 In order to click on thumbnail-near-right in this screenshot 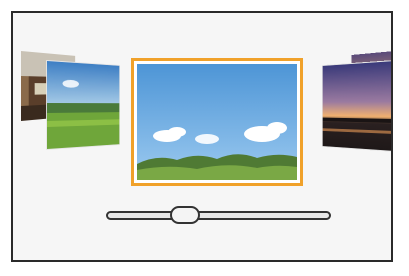, I will do `click(356, 106)`.